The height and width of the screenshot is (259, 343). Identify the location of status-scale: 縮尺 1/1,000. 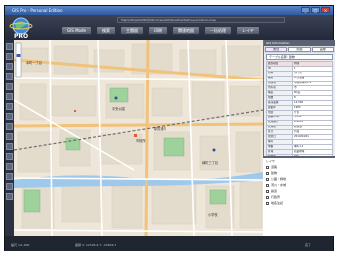
(20, 245).